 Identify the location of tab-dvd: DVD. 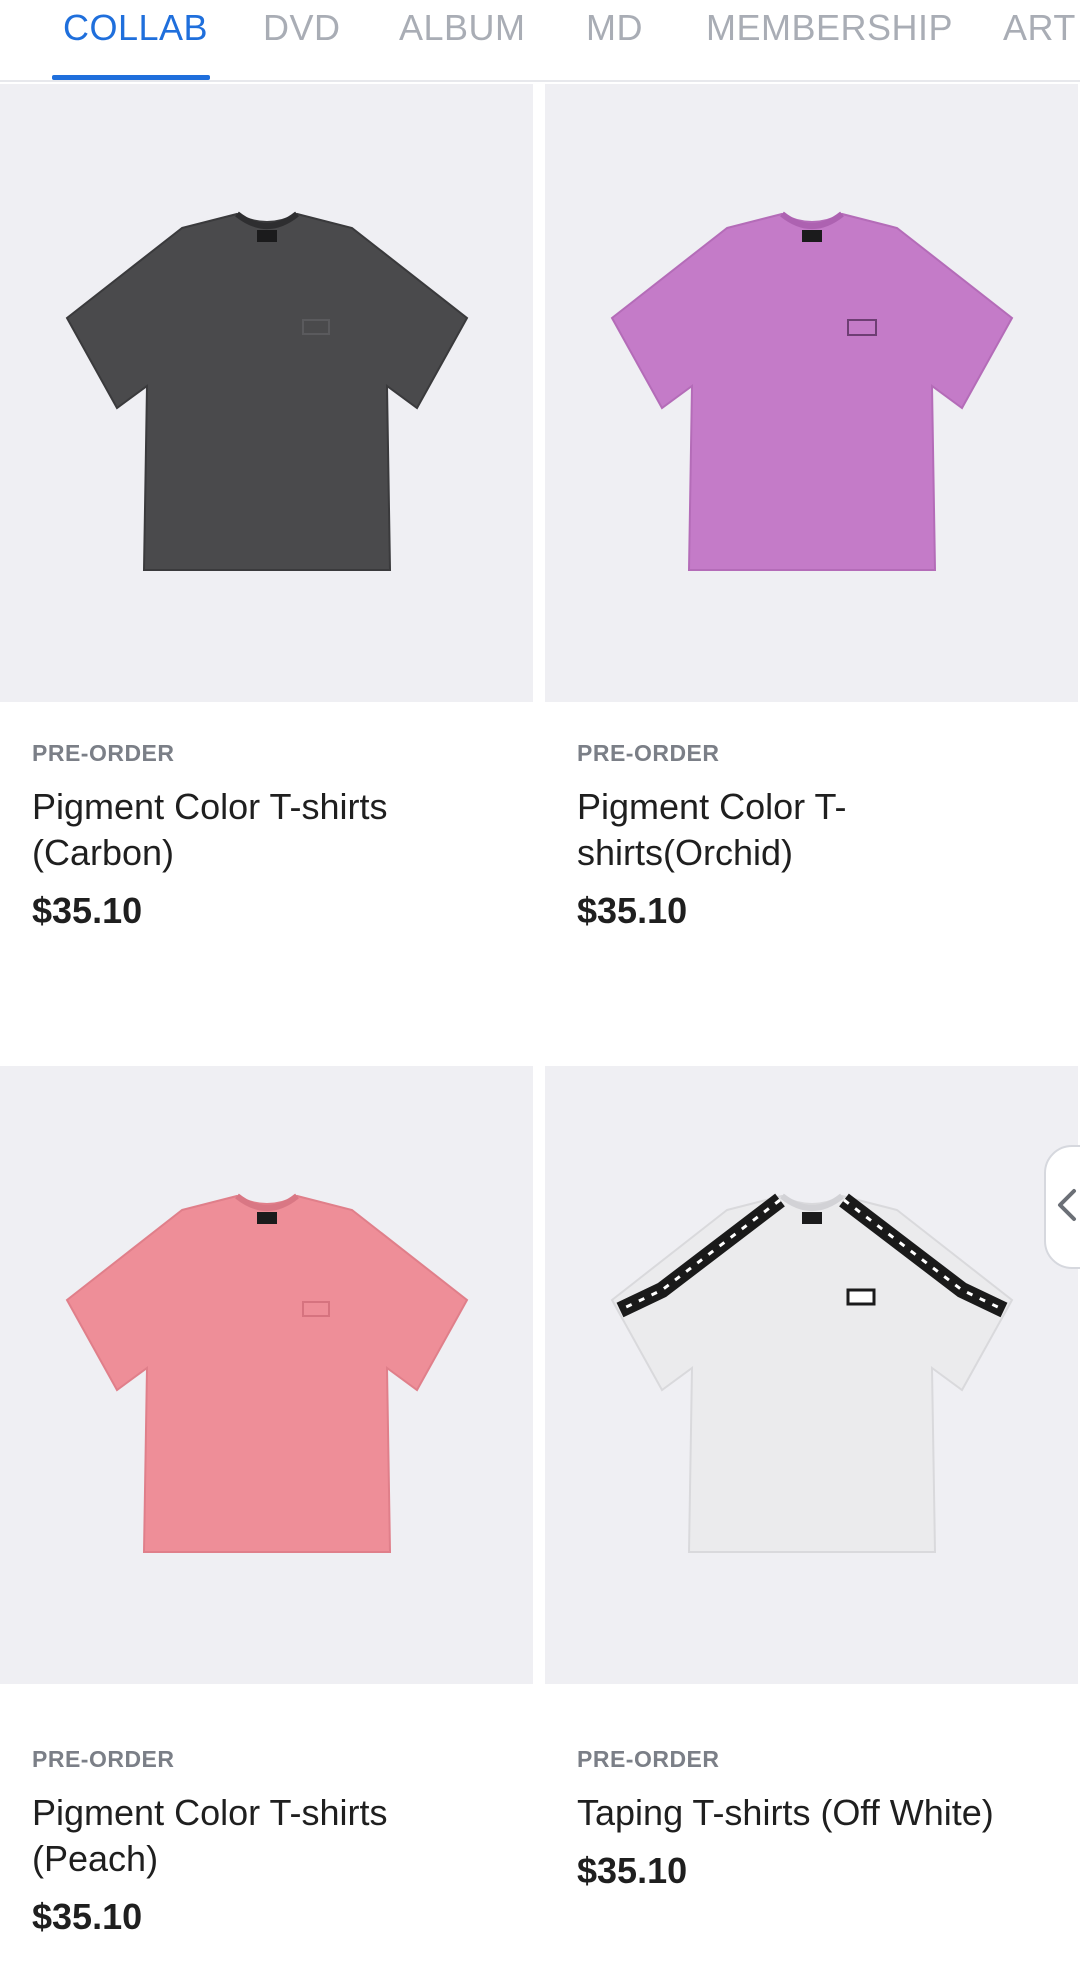
(302, 40).